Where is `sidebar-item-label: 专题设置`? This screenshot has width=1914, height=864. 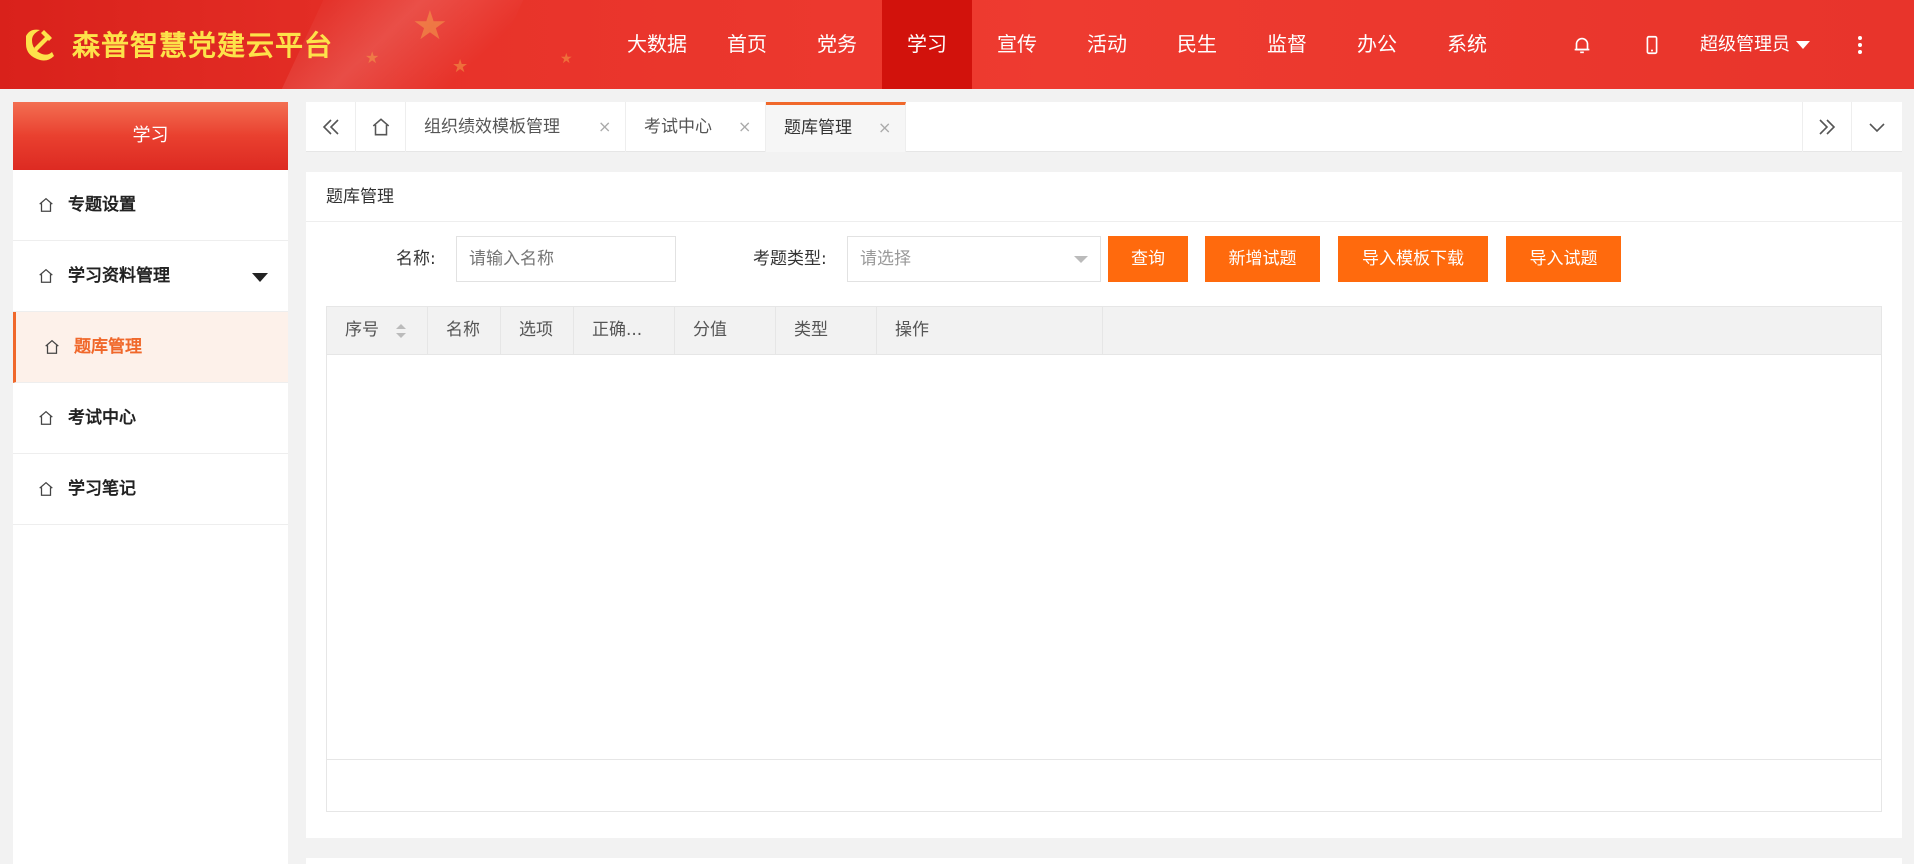
sidebar-item-label: 专题设置 is located at coordinates (102, 204).